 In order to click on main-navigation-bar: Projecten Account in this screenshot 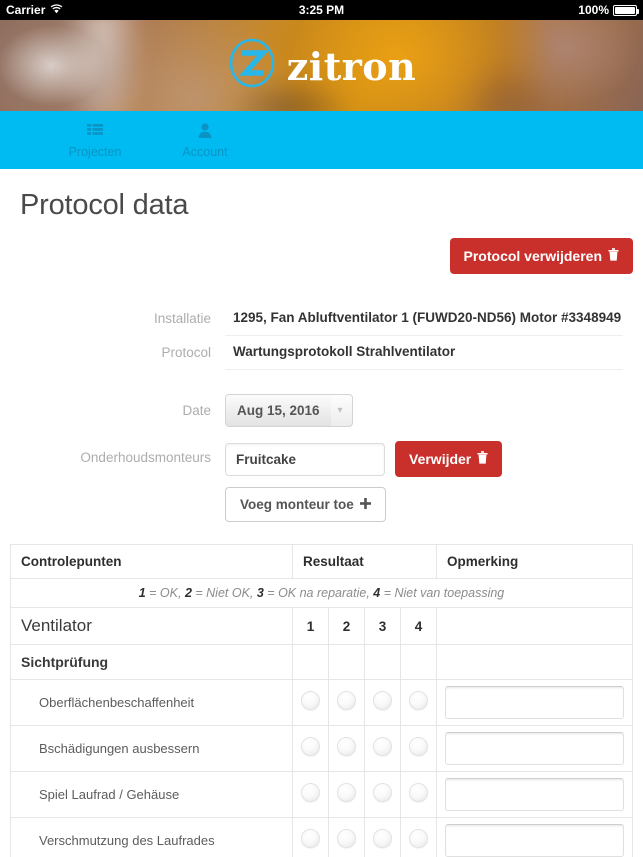, I will do `click(321, 140)`.